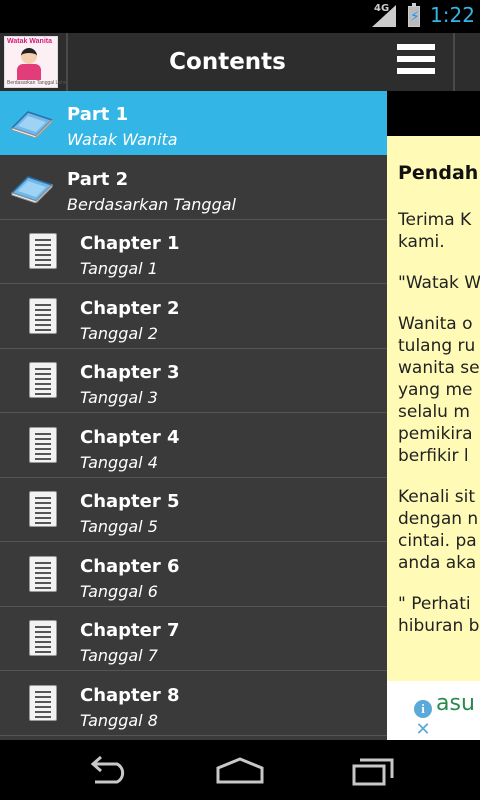 The image size is (480, 800). Describe the element at coordinates (435, 324) in the screenshot. I see `text-line: Wanita o` at that location.